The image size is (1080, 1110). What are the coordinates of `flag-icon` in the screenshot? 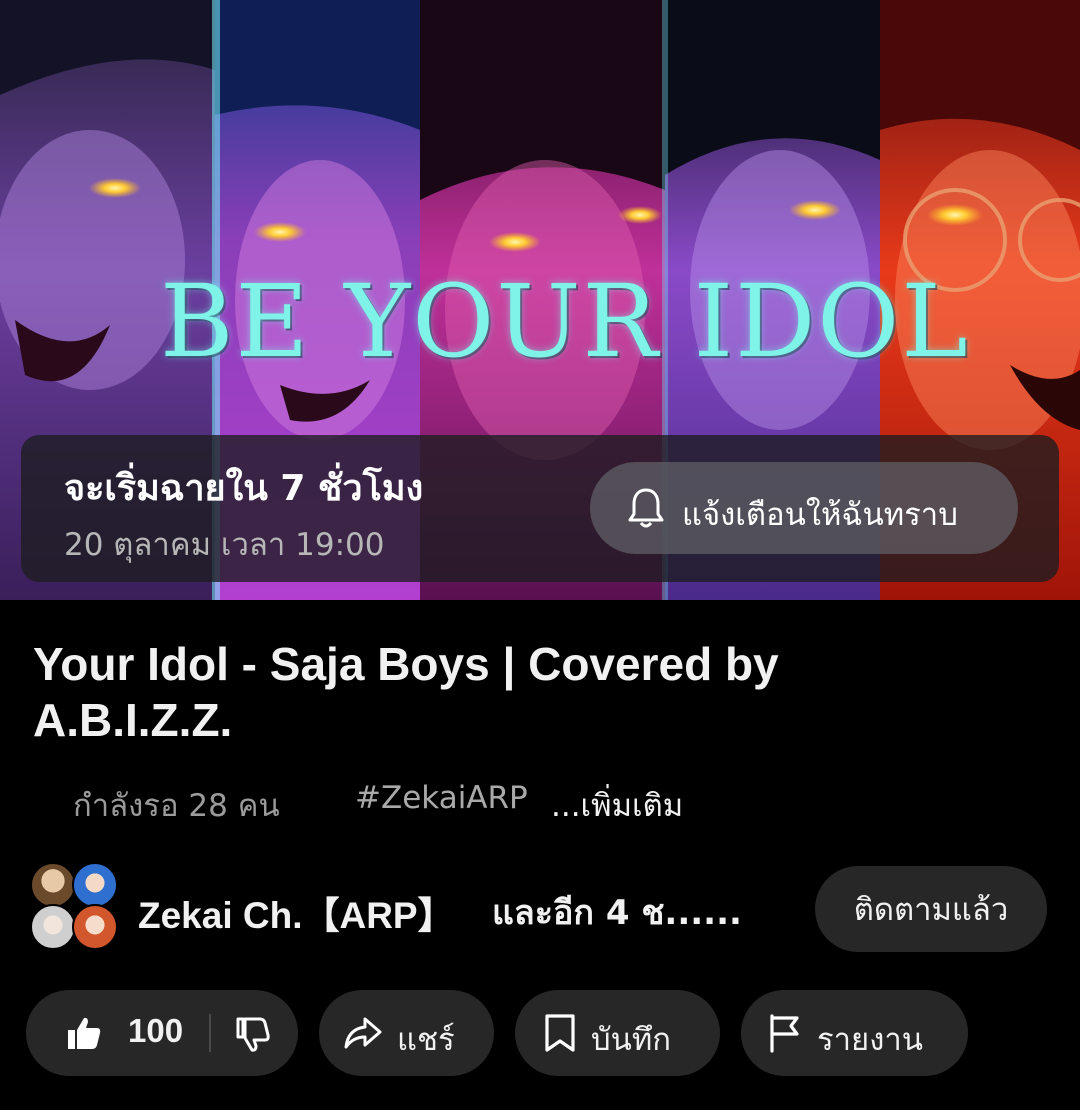 It's located at (784, 1033).